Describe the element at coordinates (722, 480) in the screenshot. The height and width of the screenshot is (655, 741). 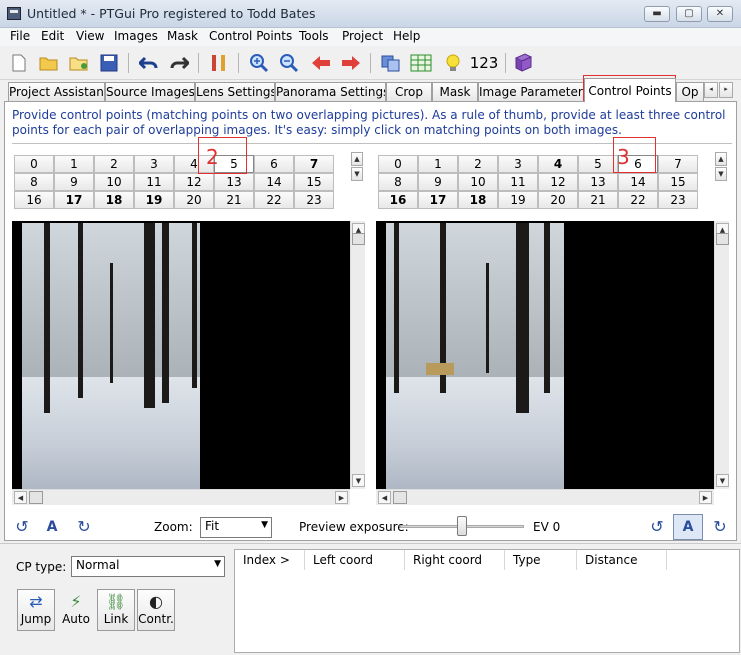
I see `right-scroll-down: ▼` at that location.